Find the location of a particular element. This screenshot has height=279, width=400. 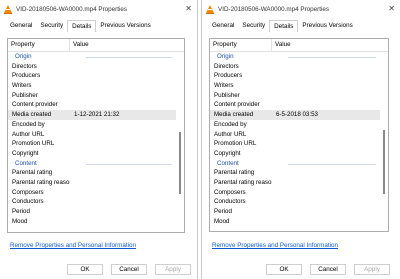

vlc-cone-base is located at coordinates (210, 13).